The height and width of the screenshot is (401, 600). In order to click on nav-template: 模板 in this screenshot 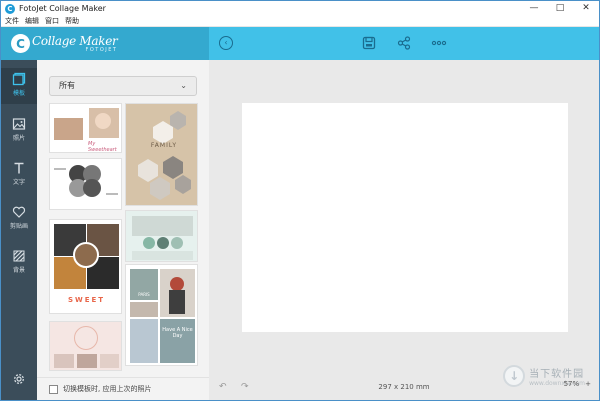, I will do `click(19, 86)`.